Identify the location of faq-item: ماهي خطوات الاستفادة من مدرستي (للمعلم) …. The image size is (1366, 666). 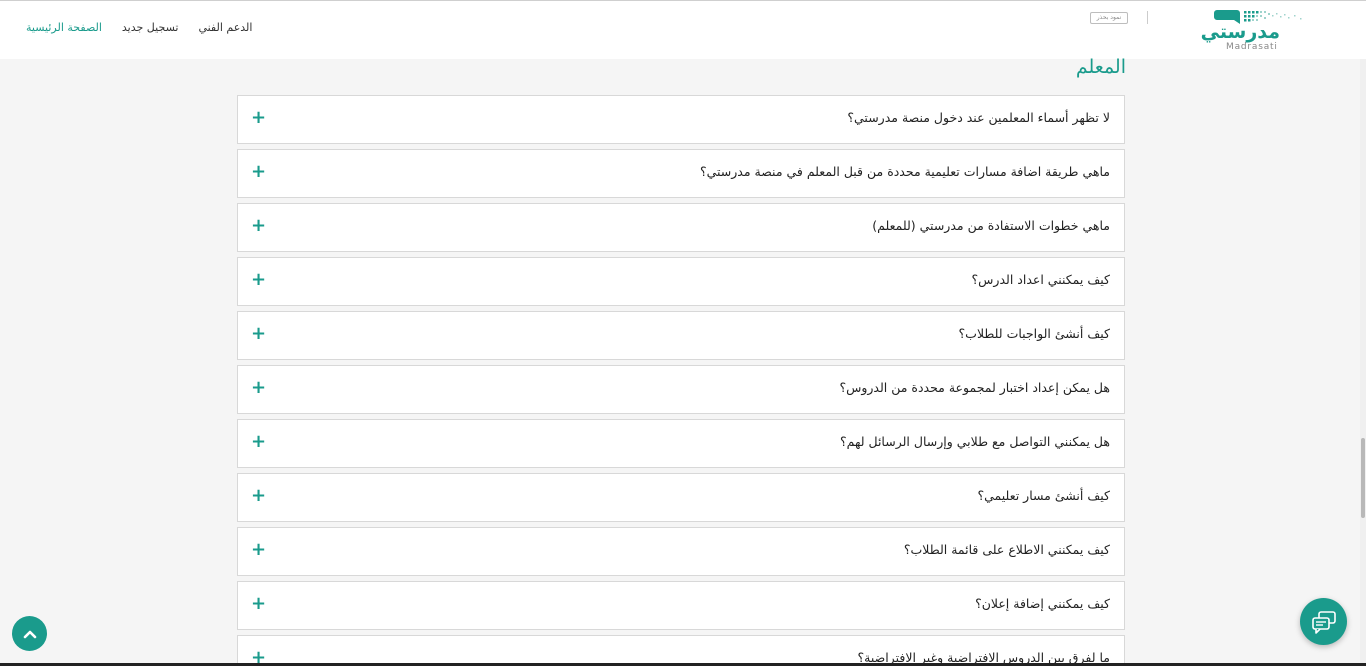
(681, 227).